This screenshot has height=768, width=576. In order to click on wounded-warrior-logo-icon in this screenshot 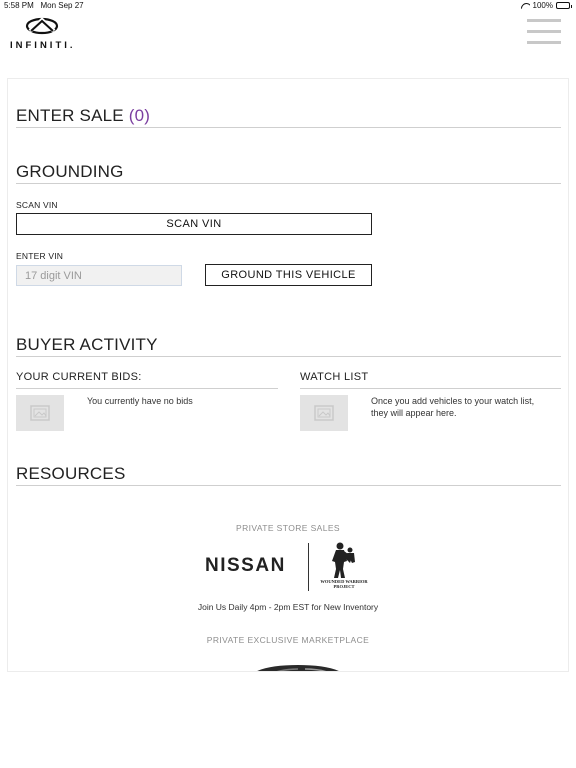, I will do `click(343, 560)`.